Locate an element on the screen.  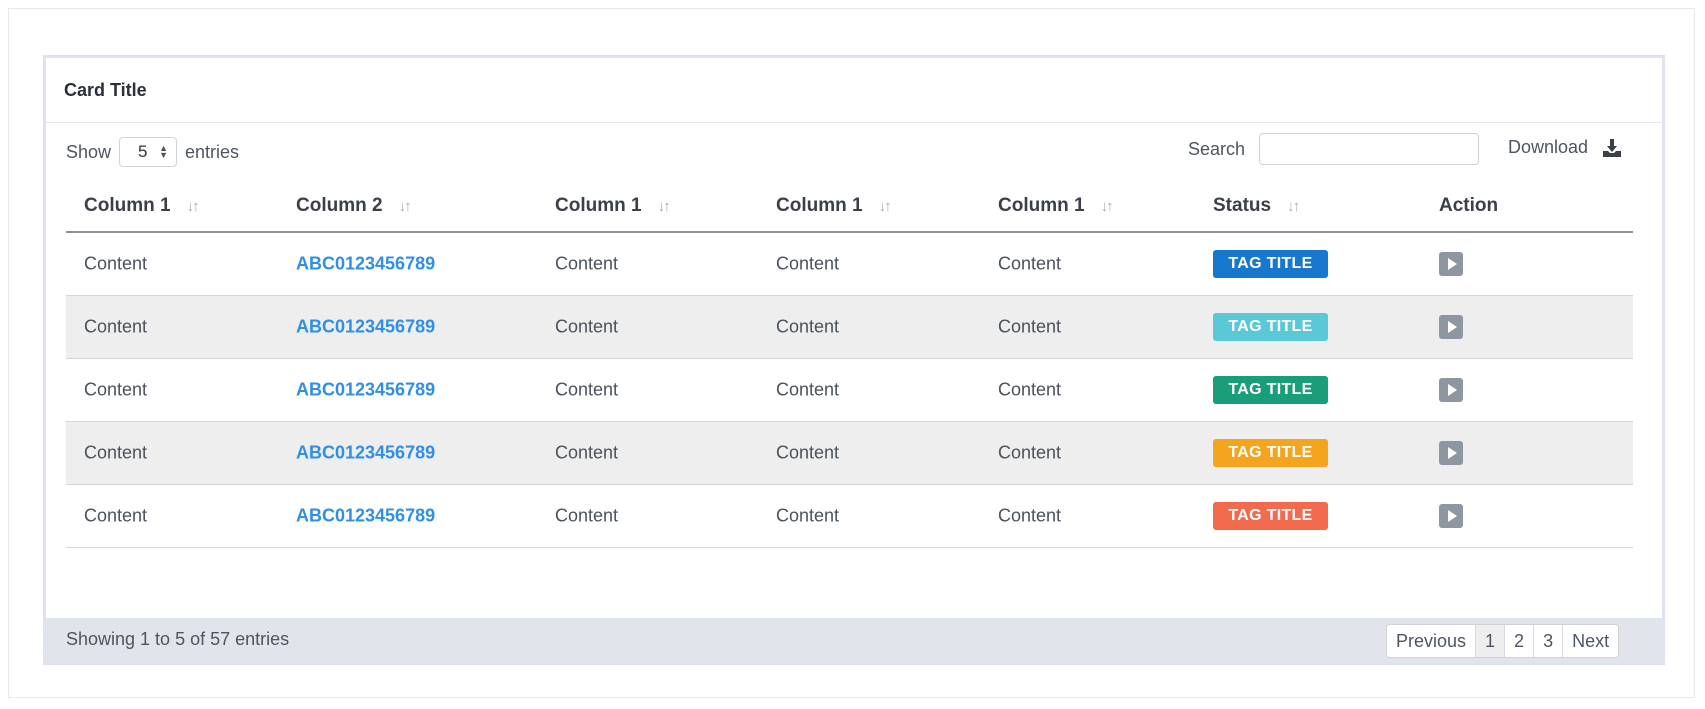
column-header-2: Column 2 ↓↑ is located at coordinates (354, 206).